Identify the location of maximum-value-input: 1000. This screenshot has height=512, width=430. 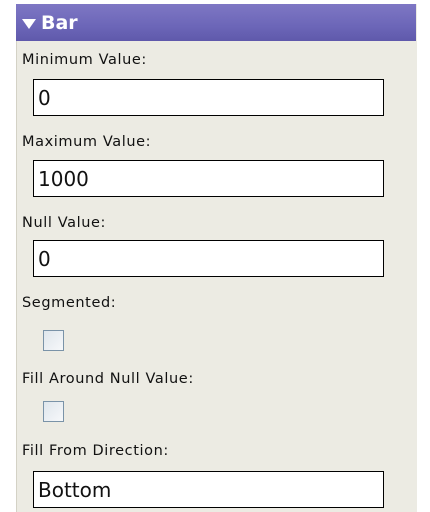
(208, 178).